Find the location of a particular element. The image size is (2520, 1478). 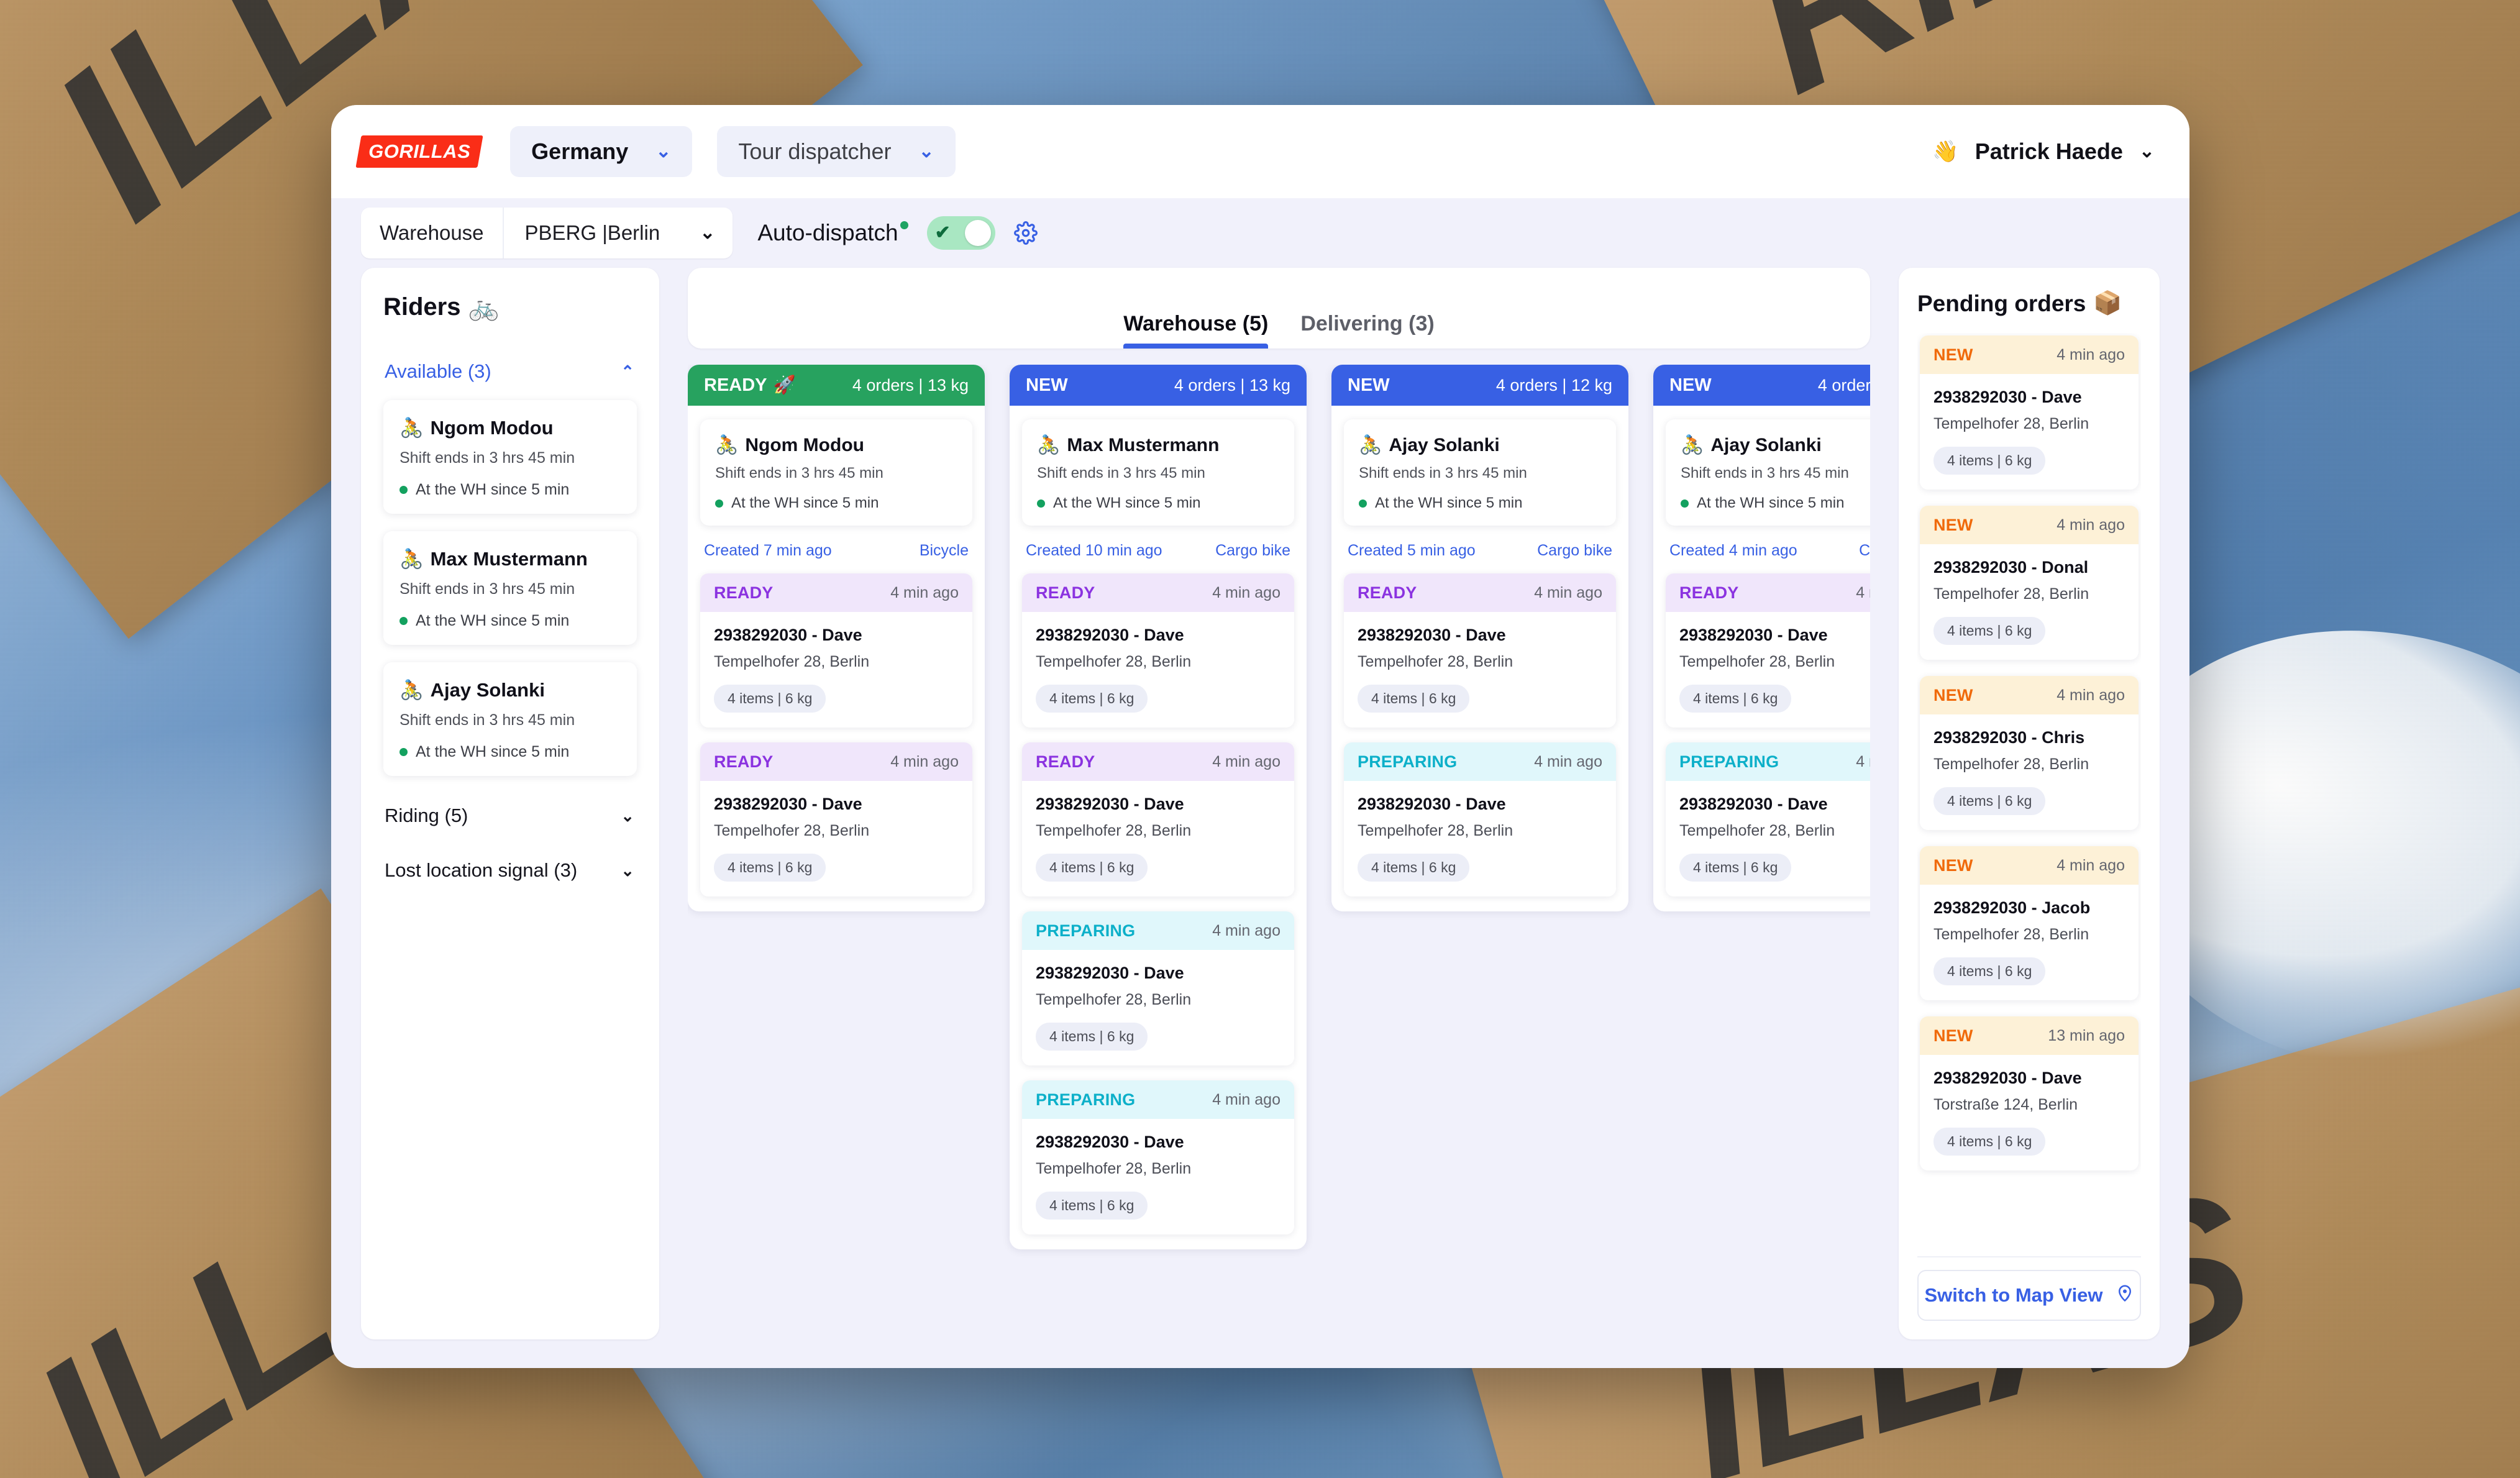

order-status: PREPARING is located at coordinates (1086, 1099).